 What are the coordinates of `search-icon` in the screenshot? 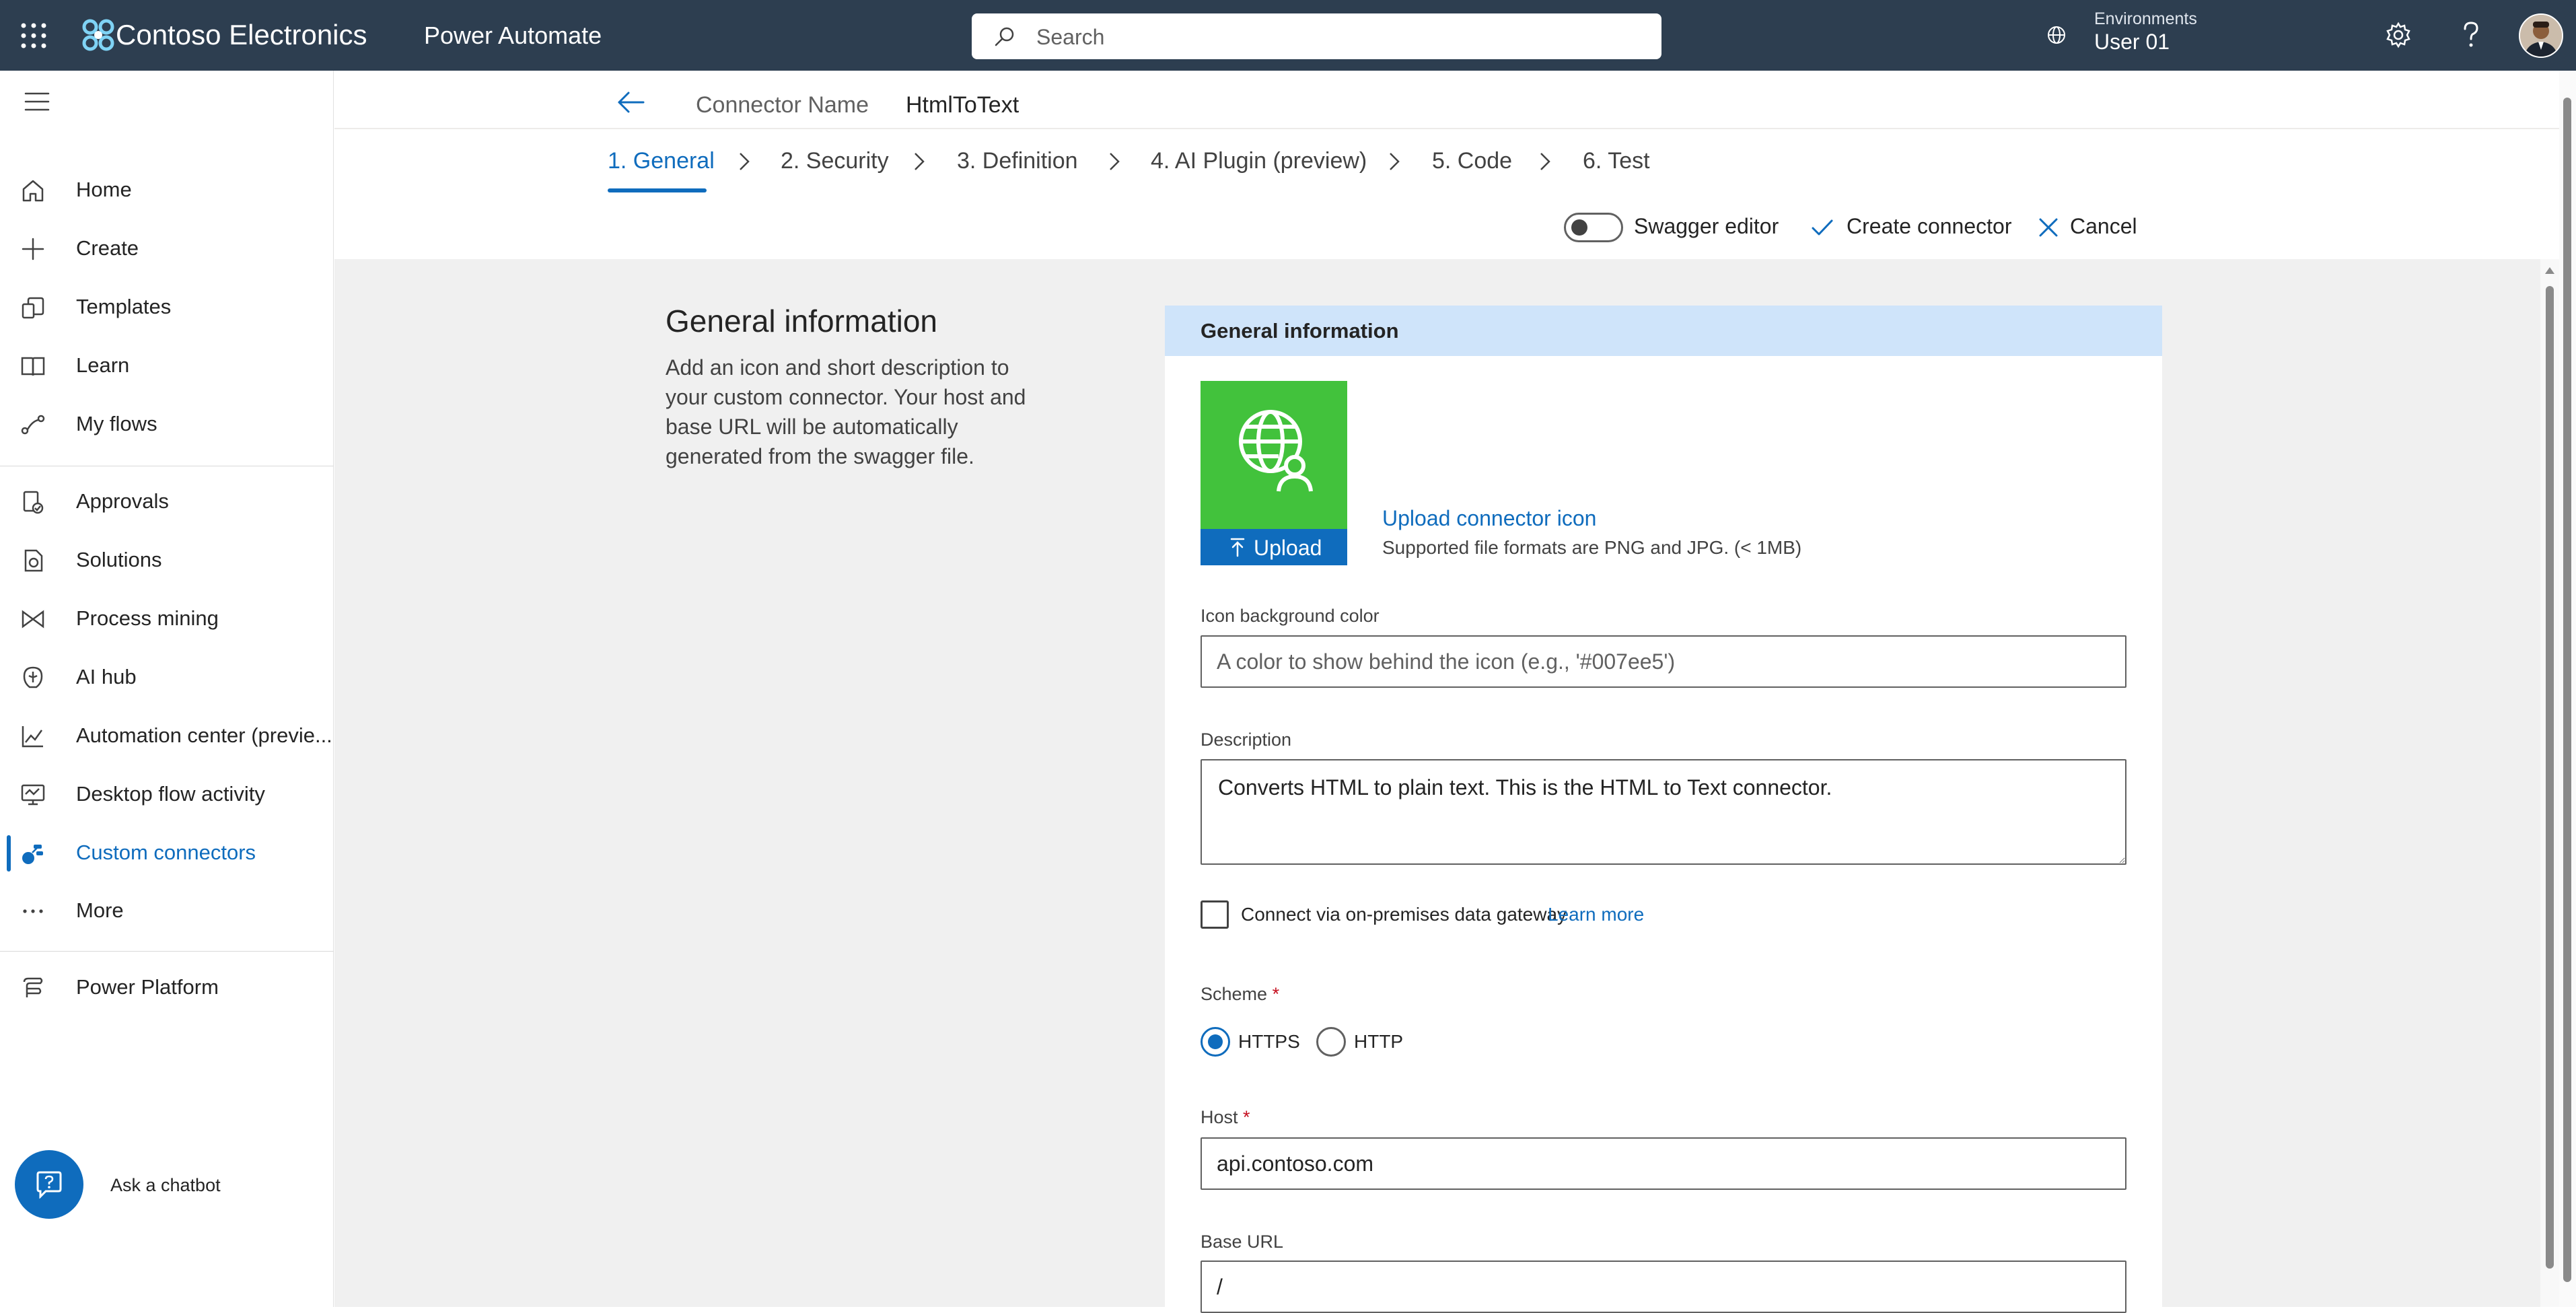 It's located at (1005, 36).